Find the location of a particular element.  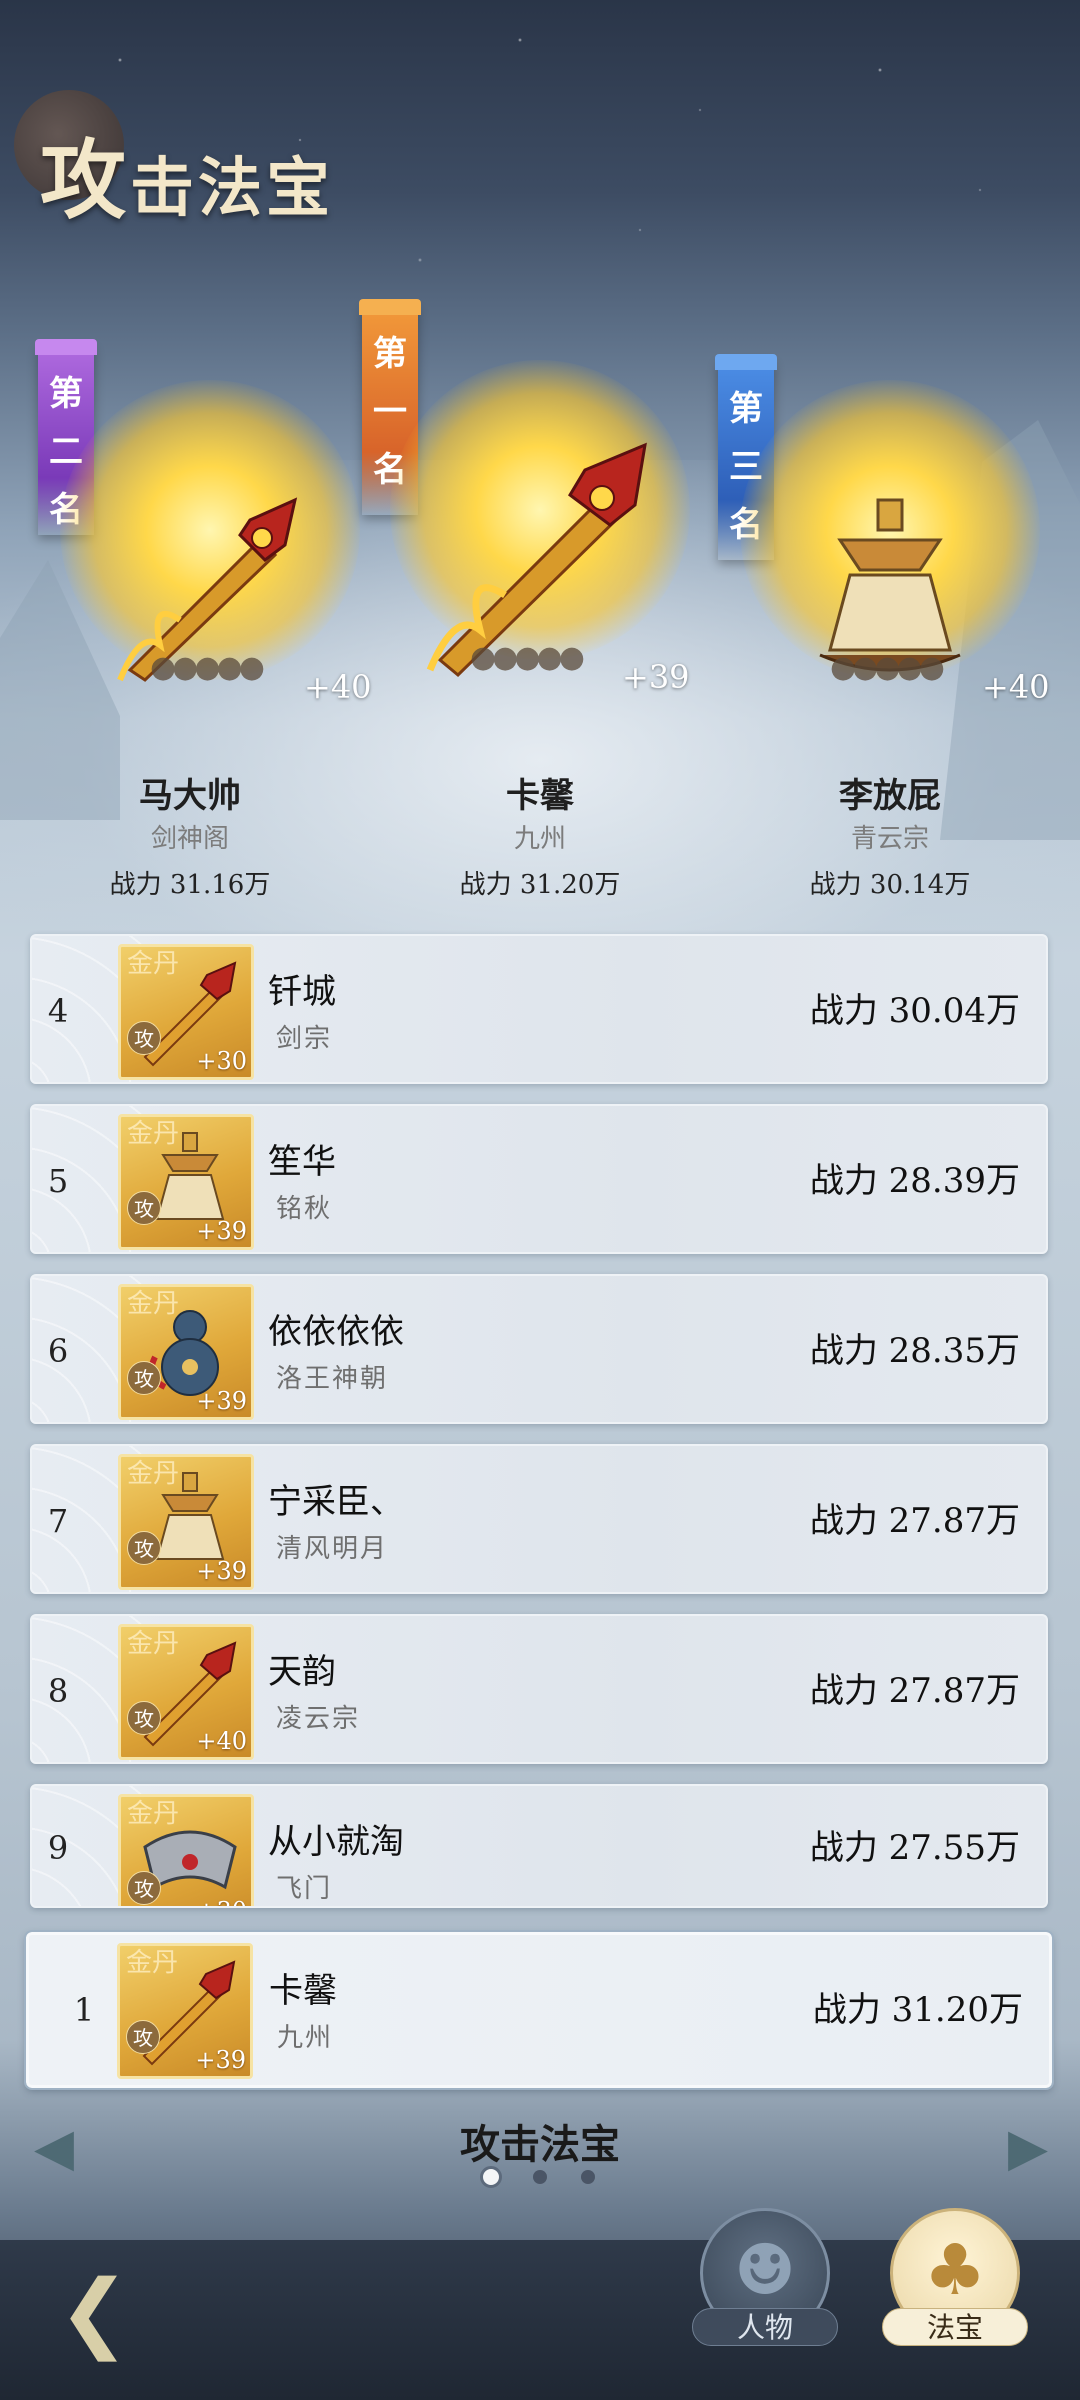

page-title: 攻击法宝 is located at coordinates (187, 172).